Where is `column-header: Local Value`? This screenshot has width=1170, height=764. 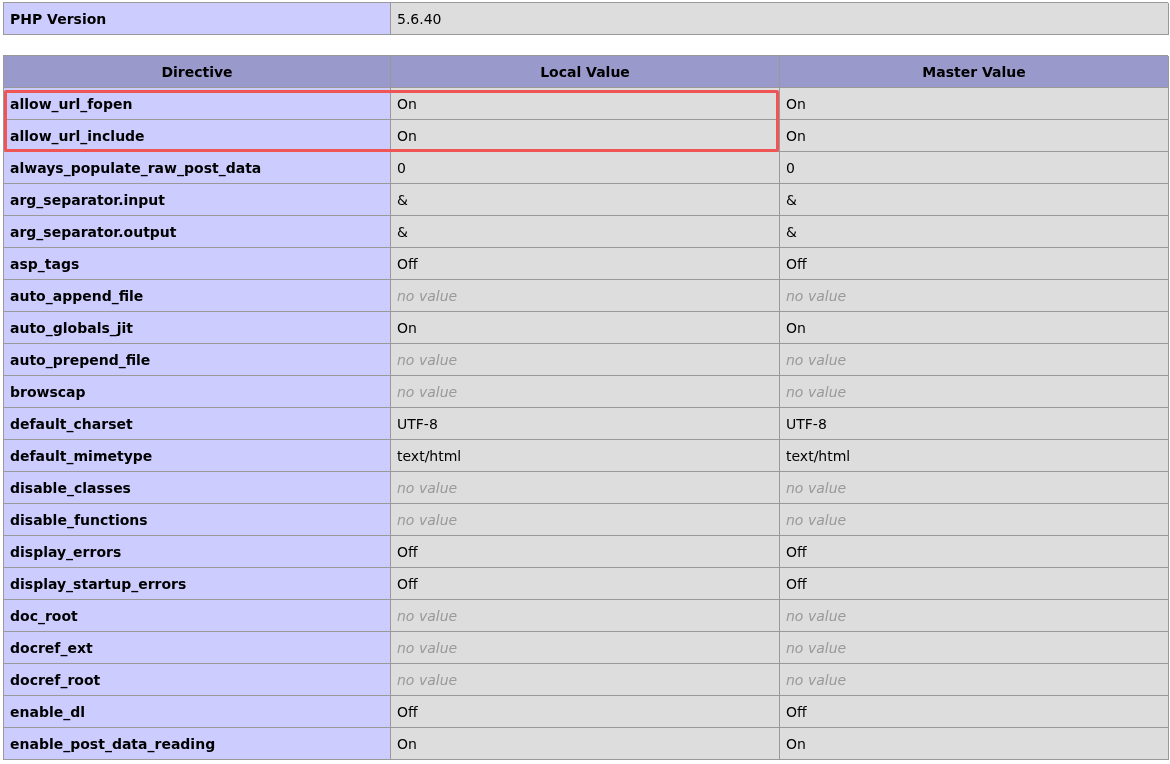 column-header: Local Value is located at coordinates (585, 72).